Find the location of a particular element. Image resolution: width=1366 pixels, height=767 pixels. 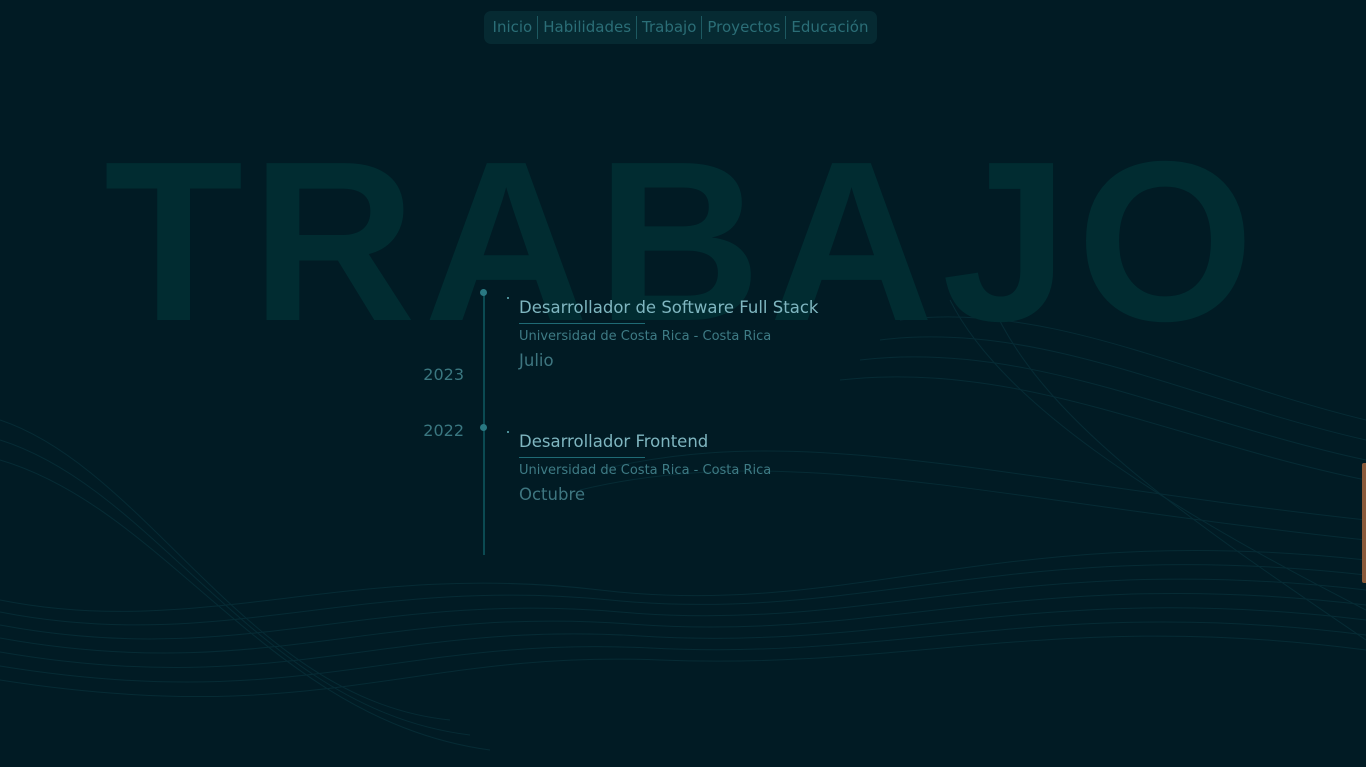

scroll-indicator is located at coordinates (1364, 523).